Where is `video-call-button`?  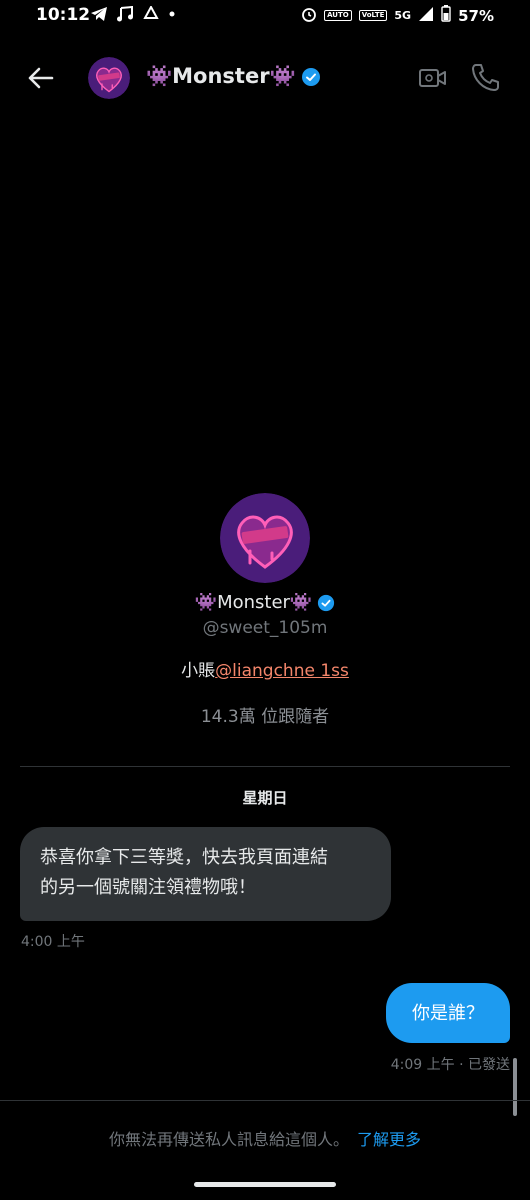
video-call-button is located at coordinates (433, 78).